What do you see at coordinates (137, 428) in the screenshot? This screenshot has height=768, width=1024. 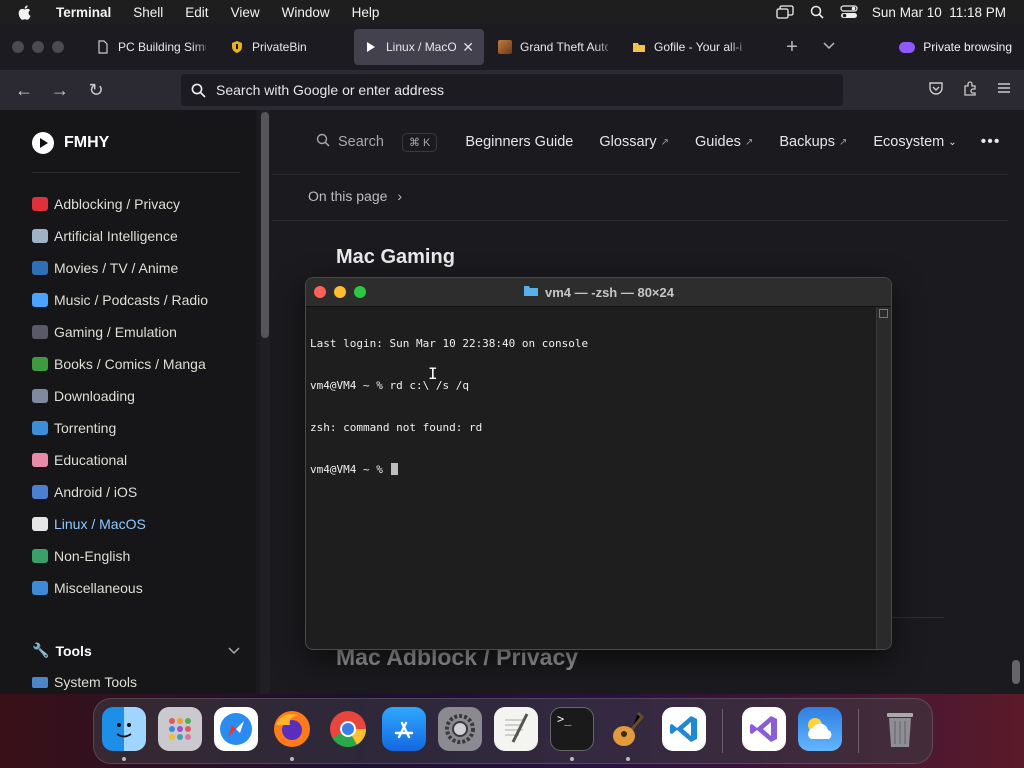 I see `sidebar-item-torrenting: Torrenting` at bounding box center [137, 428].